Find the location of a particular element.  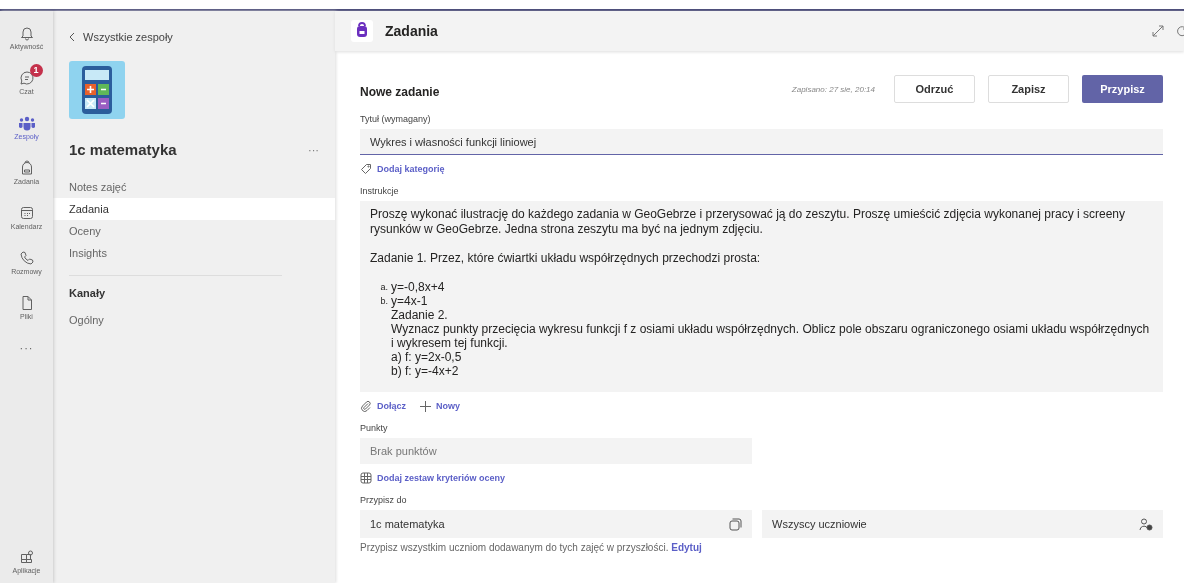

title-field: Wykres i własności funkcji liniowej is located at coordinates (761, 142).